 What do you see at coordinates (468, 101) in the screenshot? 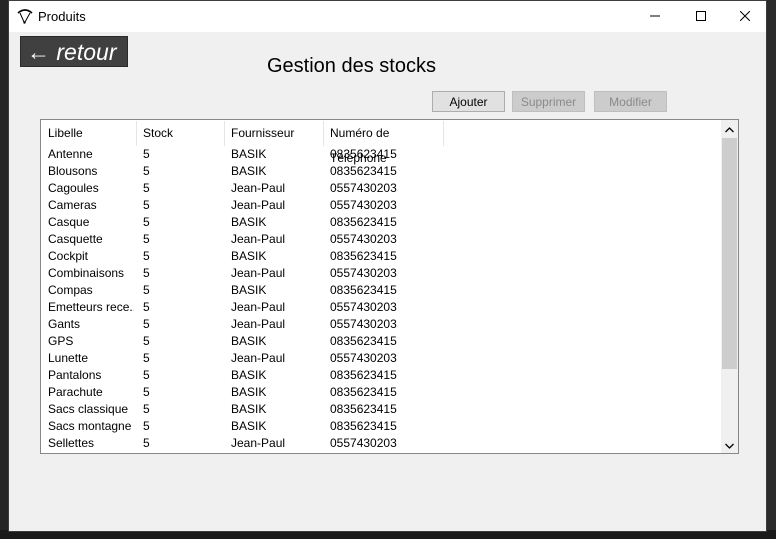
I see `add-button: Ajouter` at bounding box center [468, 101].